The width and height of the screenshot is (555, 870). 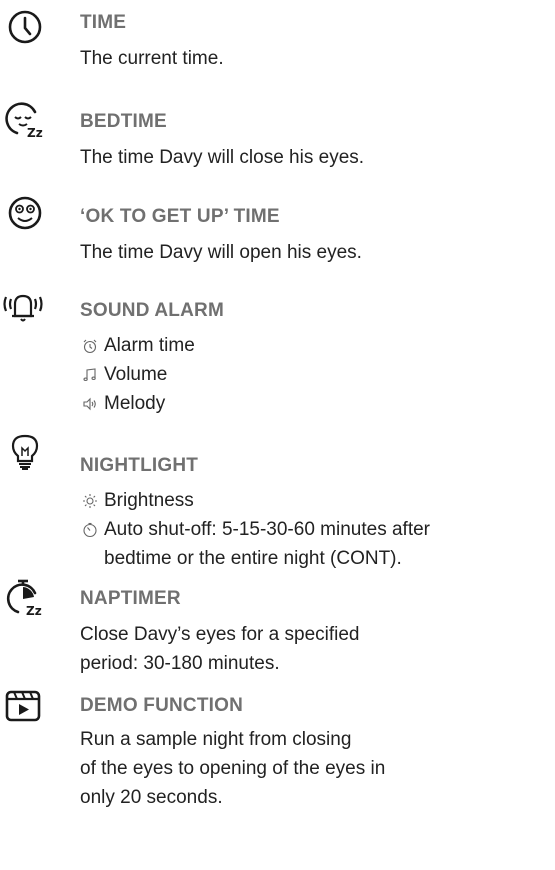 I want to click on awake-face-icon, so click(x=25, y=213).